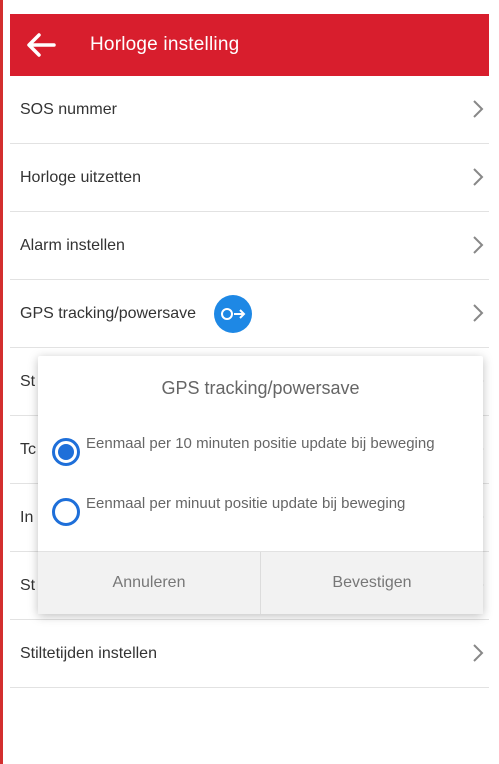 Image resolution: width=499 pixels, height=764 pixels. Describe the element at coordinates (88, 653) in the screenshot. I see `list-item-label: Stiltetijden instellen` at that location.